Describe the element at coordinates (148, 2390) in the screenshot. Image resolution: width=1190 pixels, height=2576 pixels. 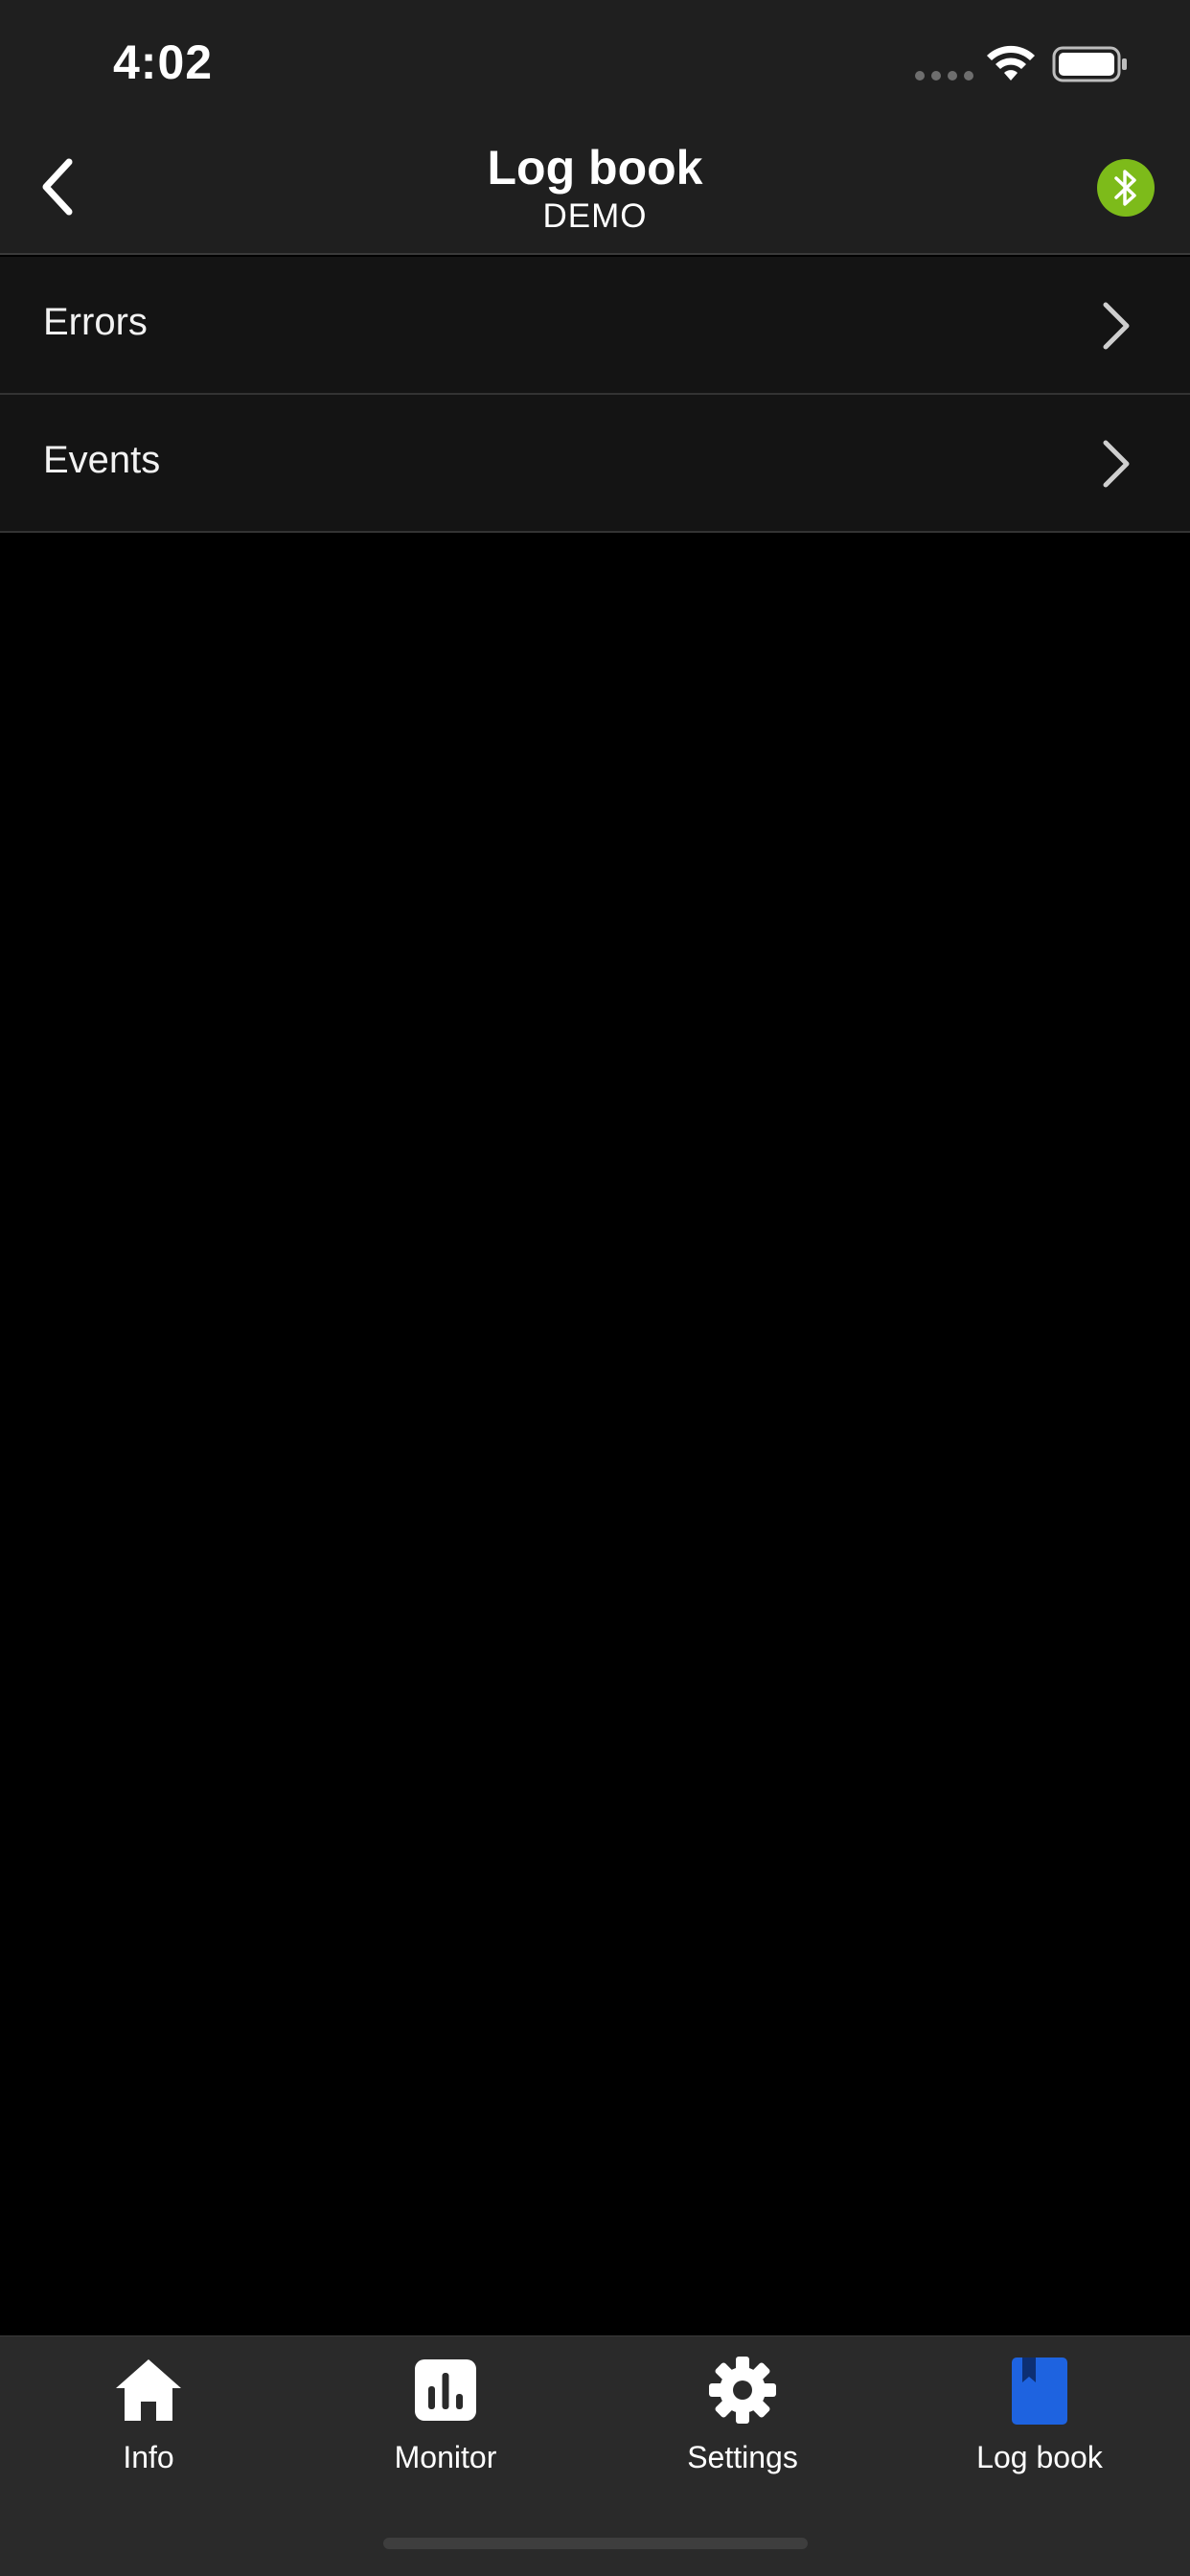
I see `home-icon` at that location.